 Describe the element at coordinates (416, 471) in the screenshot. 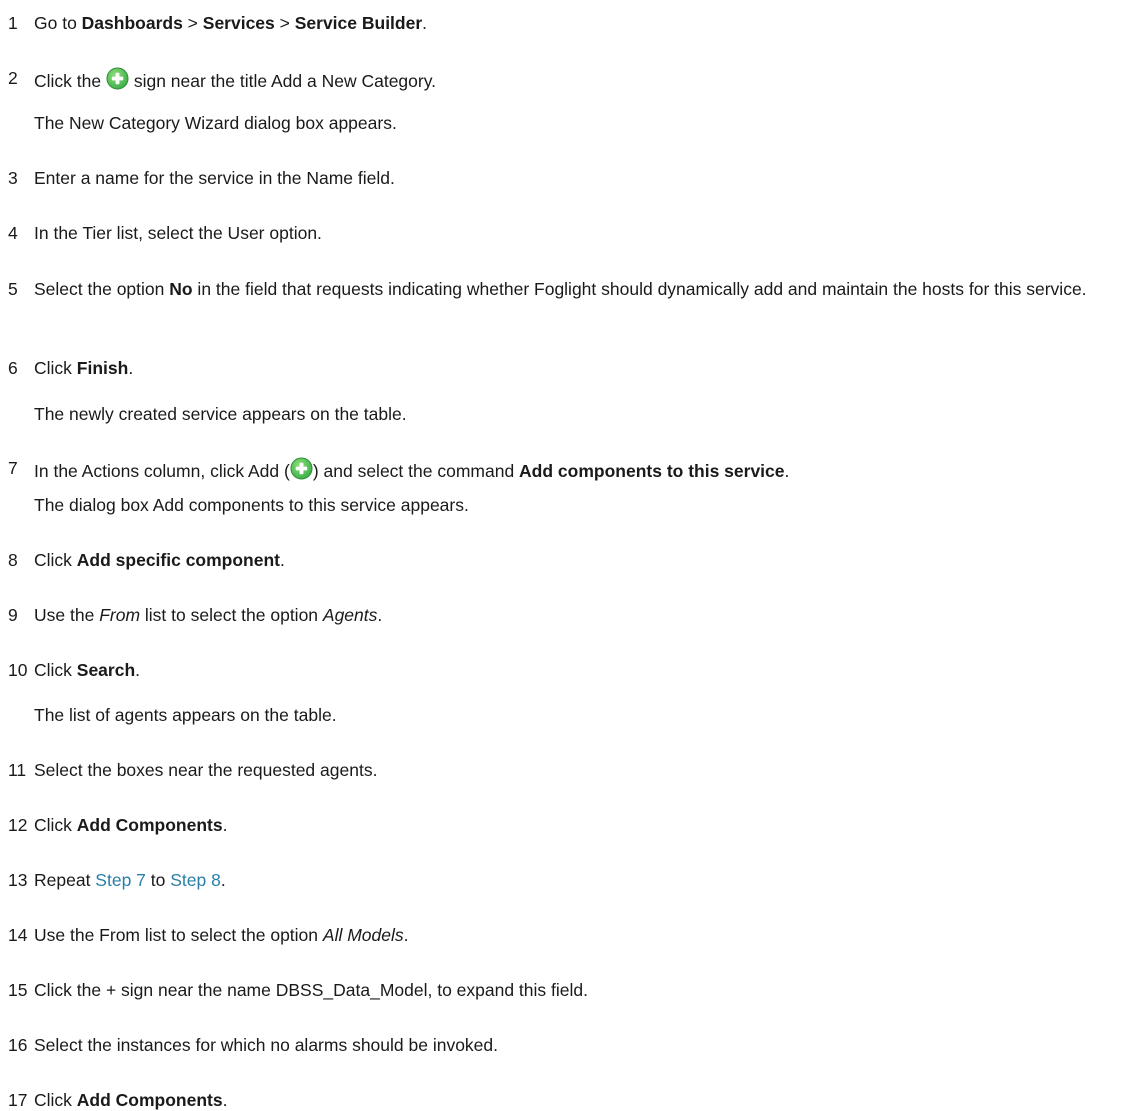

I see `text-run: ) and select the command` at that location.